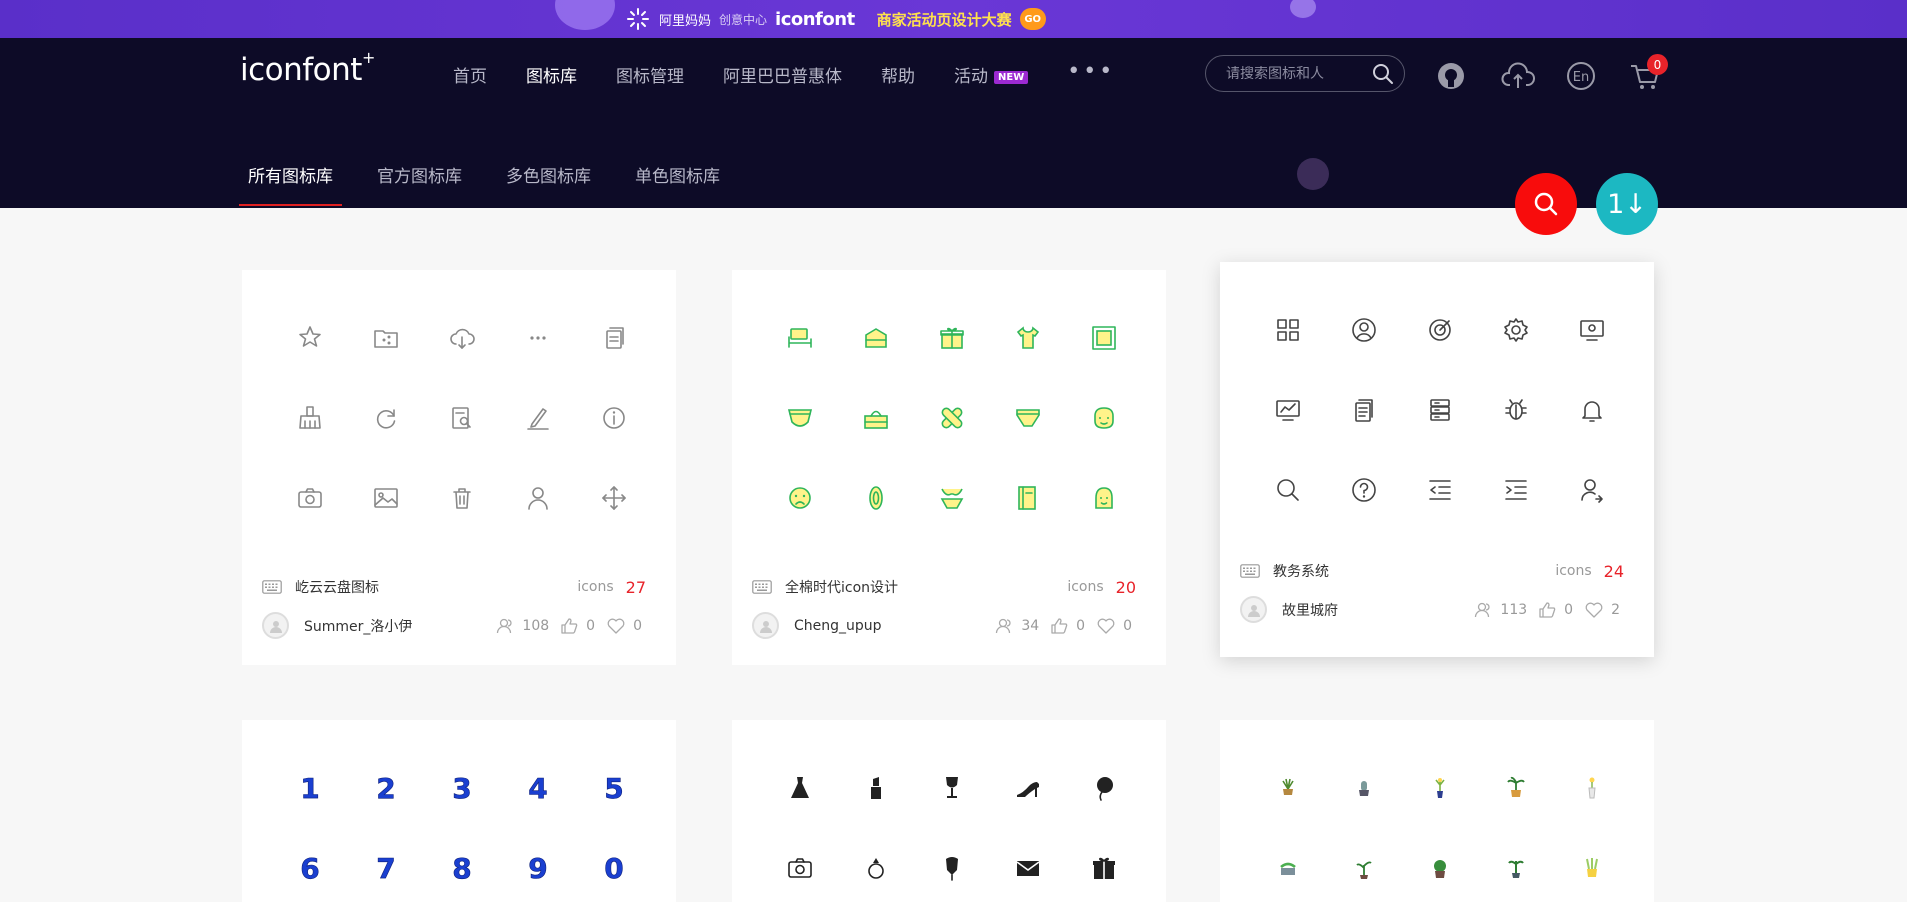 The height and width of the screenshot is (902, 1907). Describe the element at coordinates (1028, 868) in the screenshot. I see `envelope-icon` at that location.